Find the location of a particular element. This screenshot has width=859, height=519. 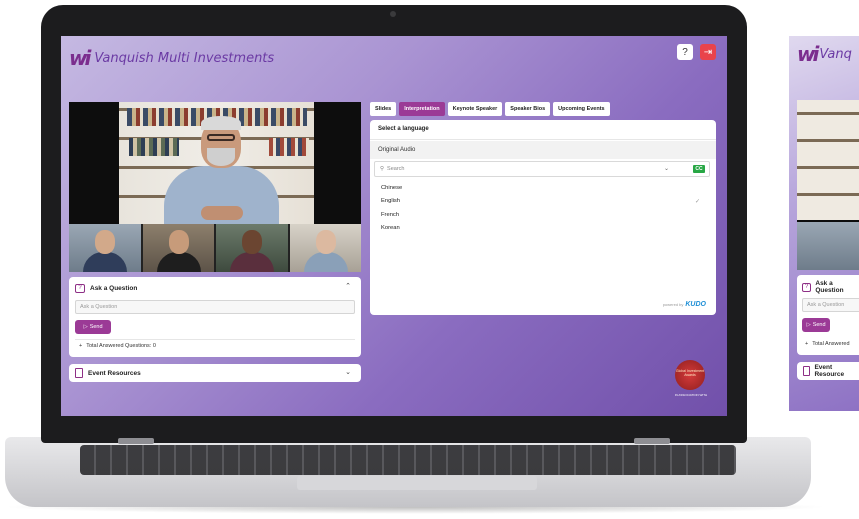

laptop-trackpad is located at coordinates (417, 483).